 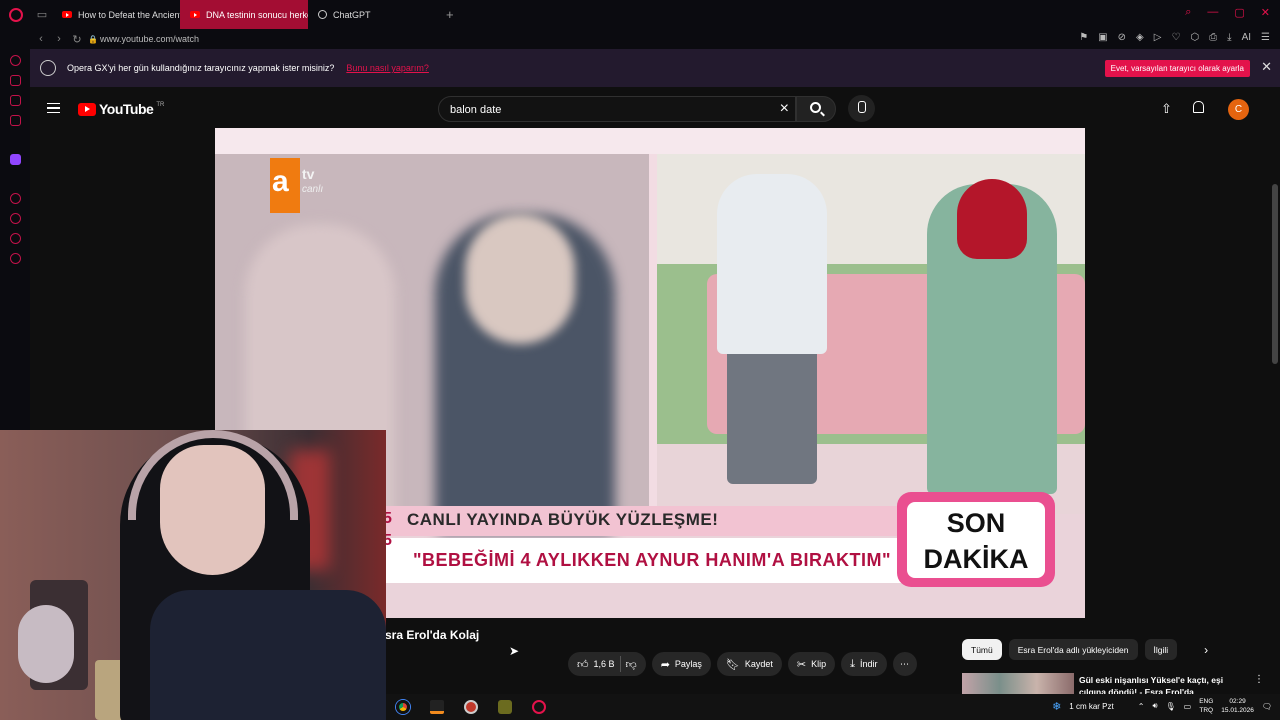 I want to click on like-button: 👍︎ 1,6 B 👎︎, so click(x=607, y=664).